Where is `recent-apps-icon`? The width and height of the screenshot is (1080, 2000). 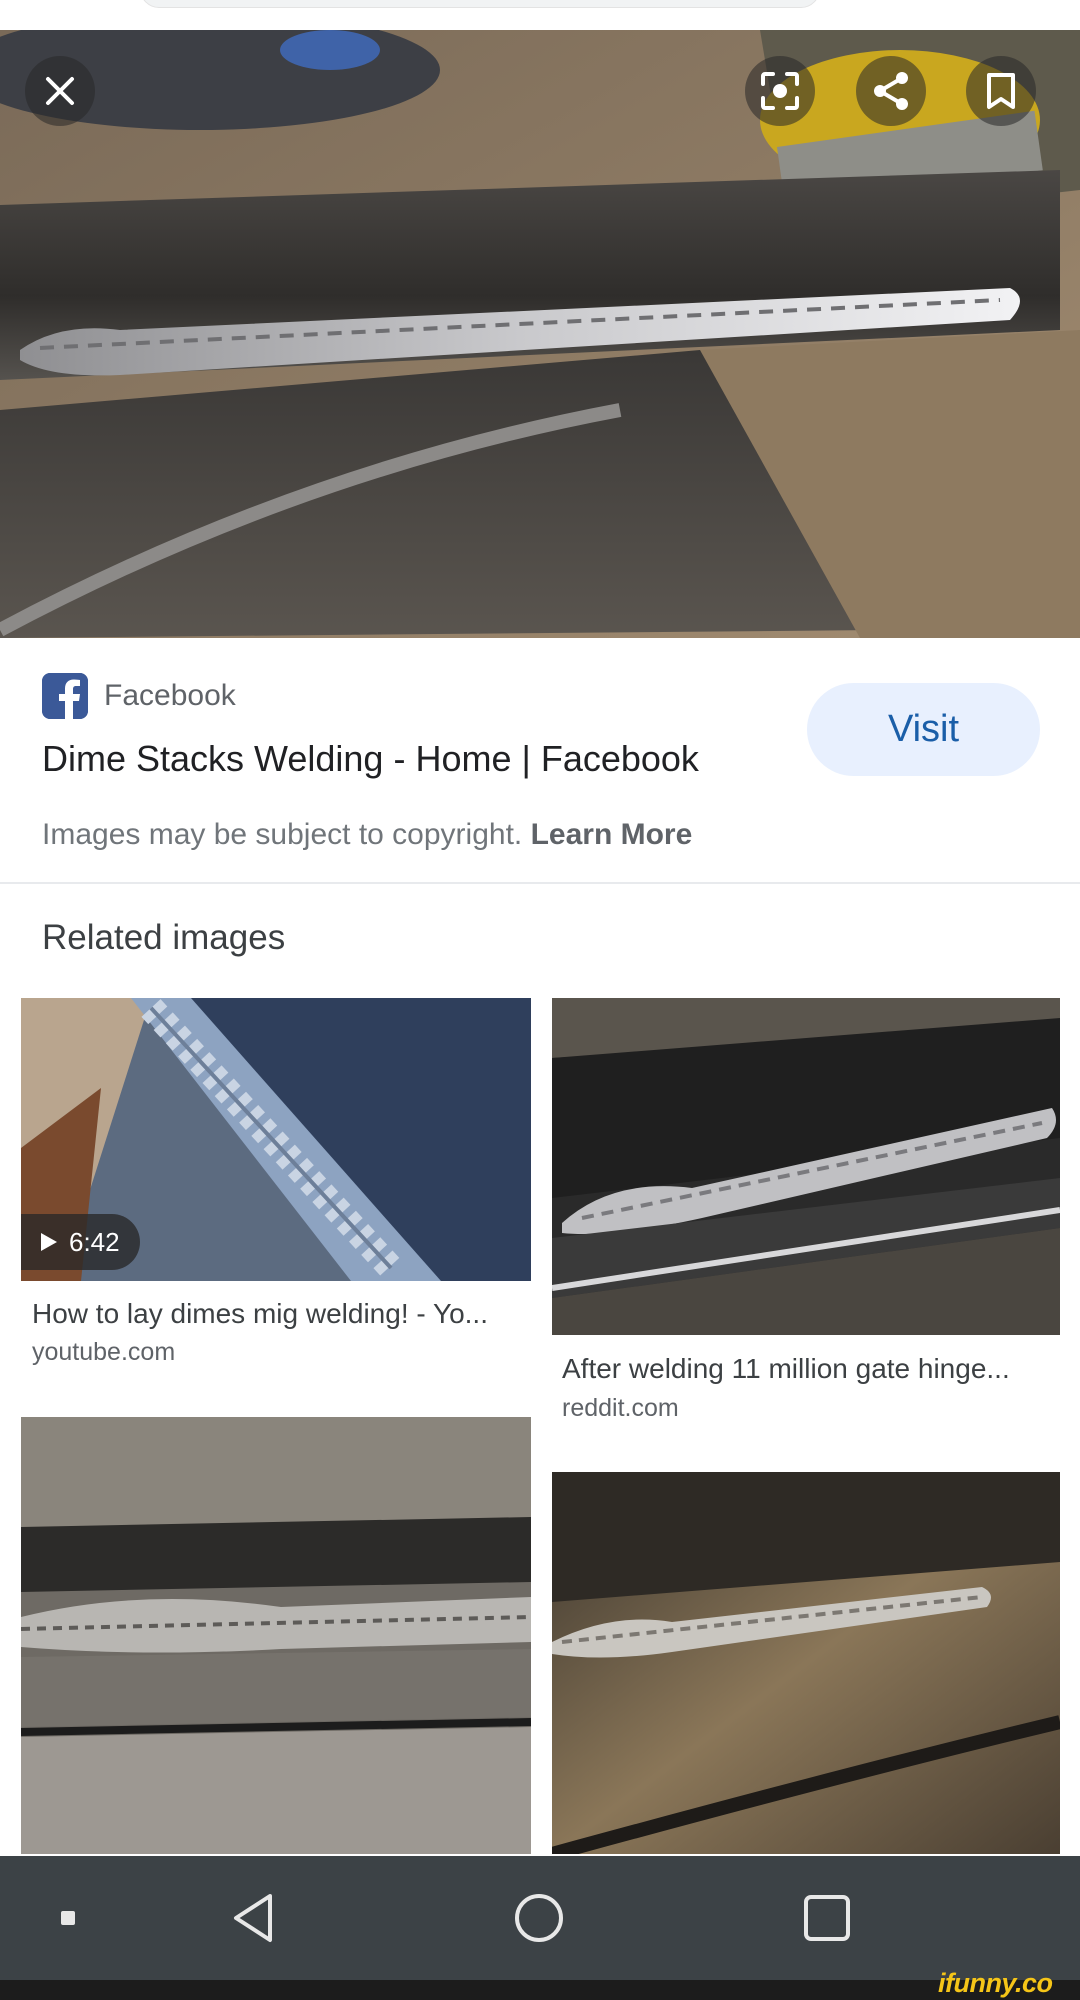 recent-apps-icon is located at coordinates (827, 1918).